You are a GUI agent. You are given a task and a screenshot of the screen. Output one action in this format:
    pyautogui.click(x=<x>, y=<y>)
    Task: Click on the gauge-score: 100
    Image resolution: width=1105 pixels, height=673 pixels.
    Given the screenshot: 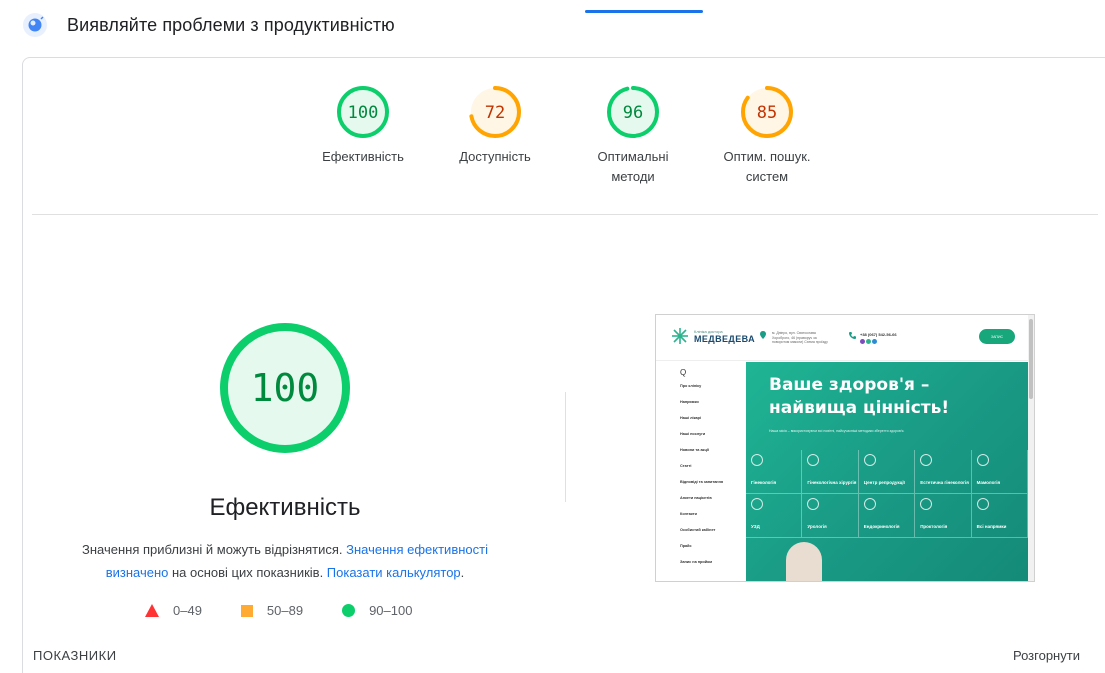 What is the action you would take?
    pyautogui.click(x=363, y=113)
    